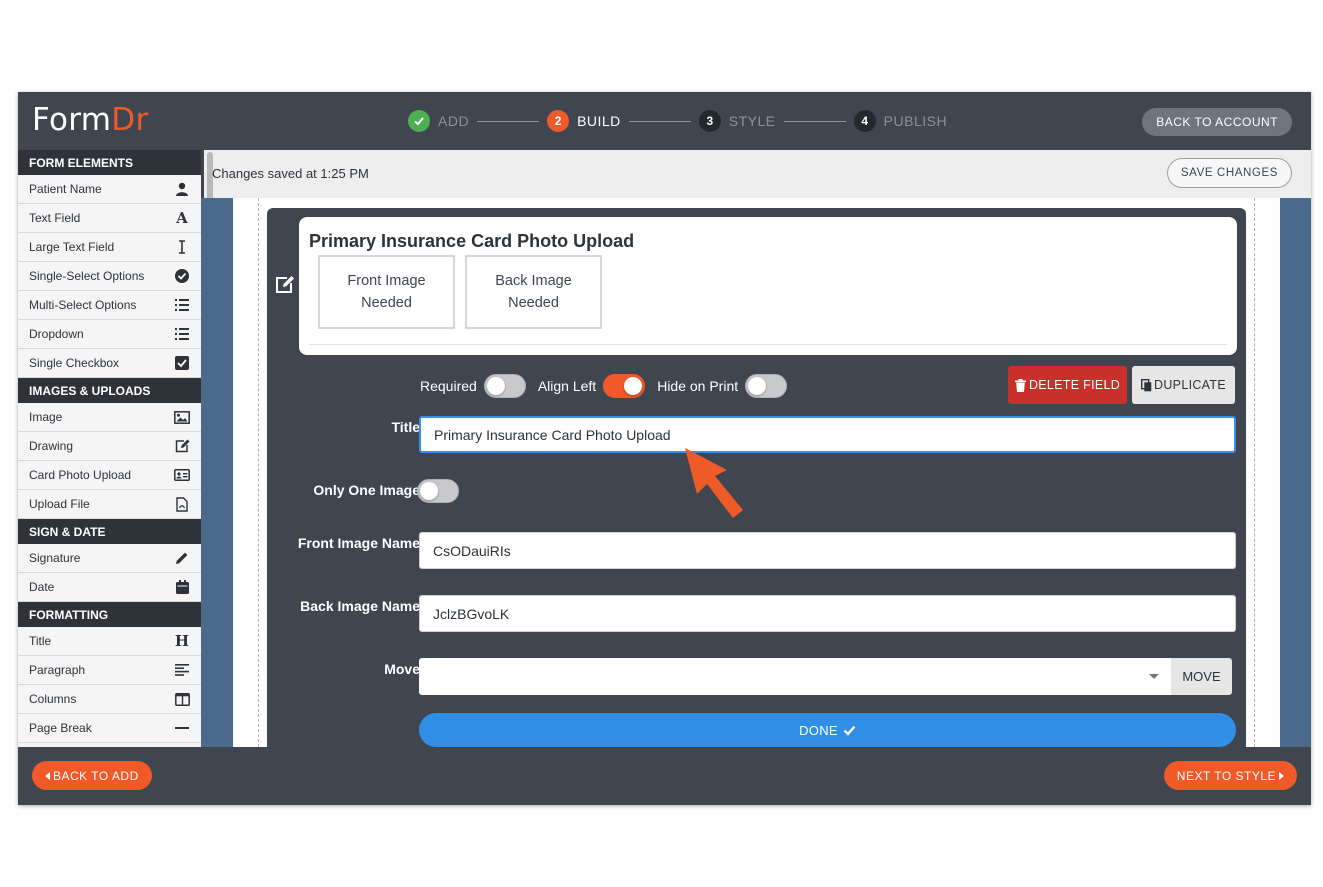 The width and height of the screenshot is (1323, 887). Describe the element at coordinates (182, 728) in the screenshot. I see `minus-icon` at that location.